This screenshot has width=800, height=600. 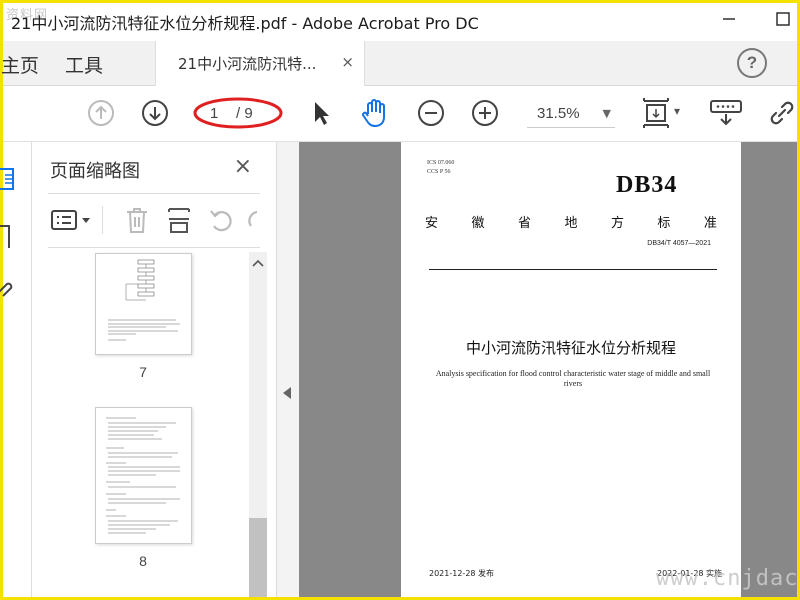 I want to click on extract-pages-button, so click(x=179, y=222).